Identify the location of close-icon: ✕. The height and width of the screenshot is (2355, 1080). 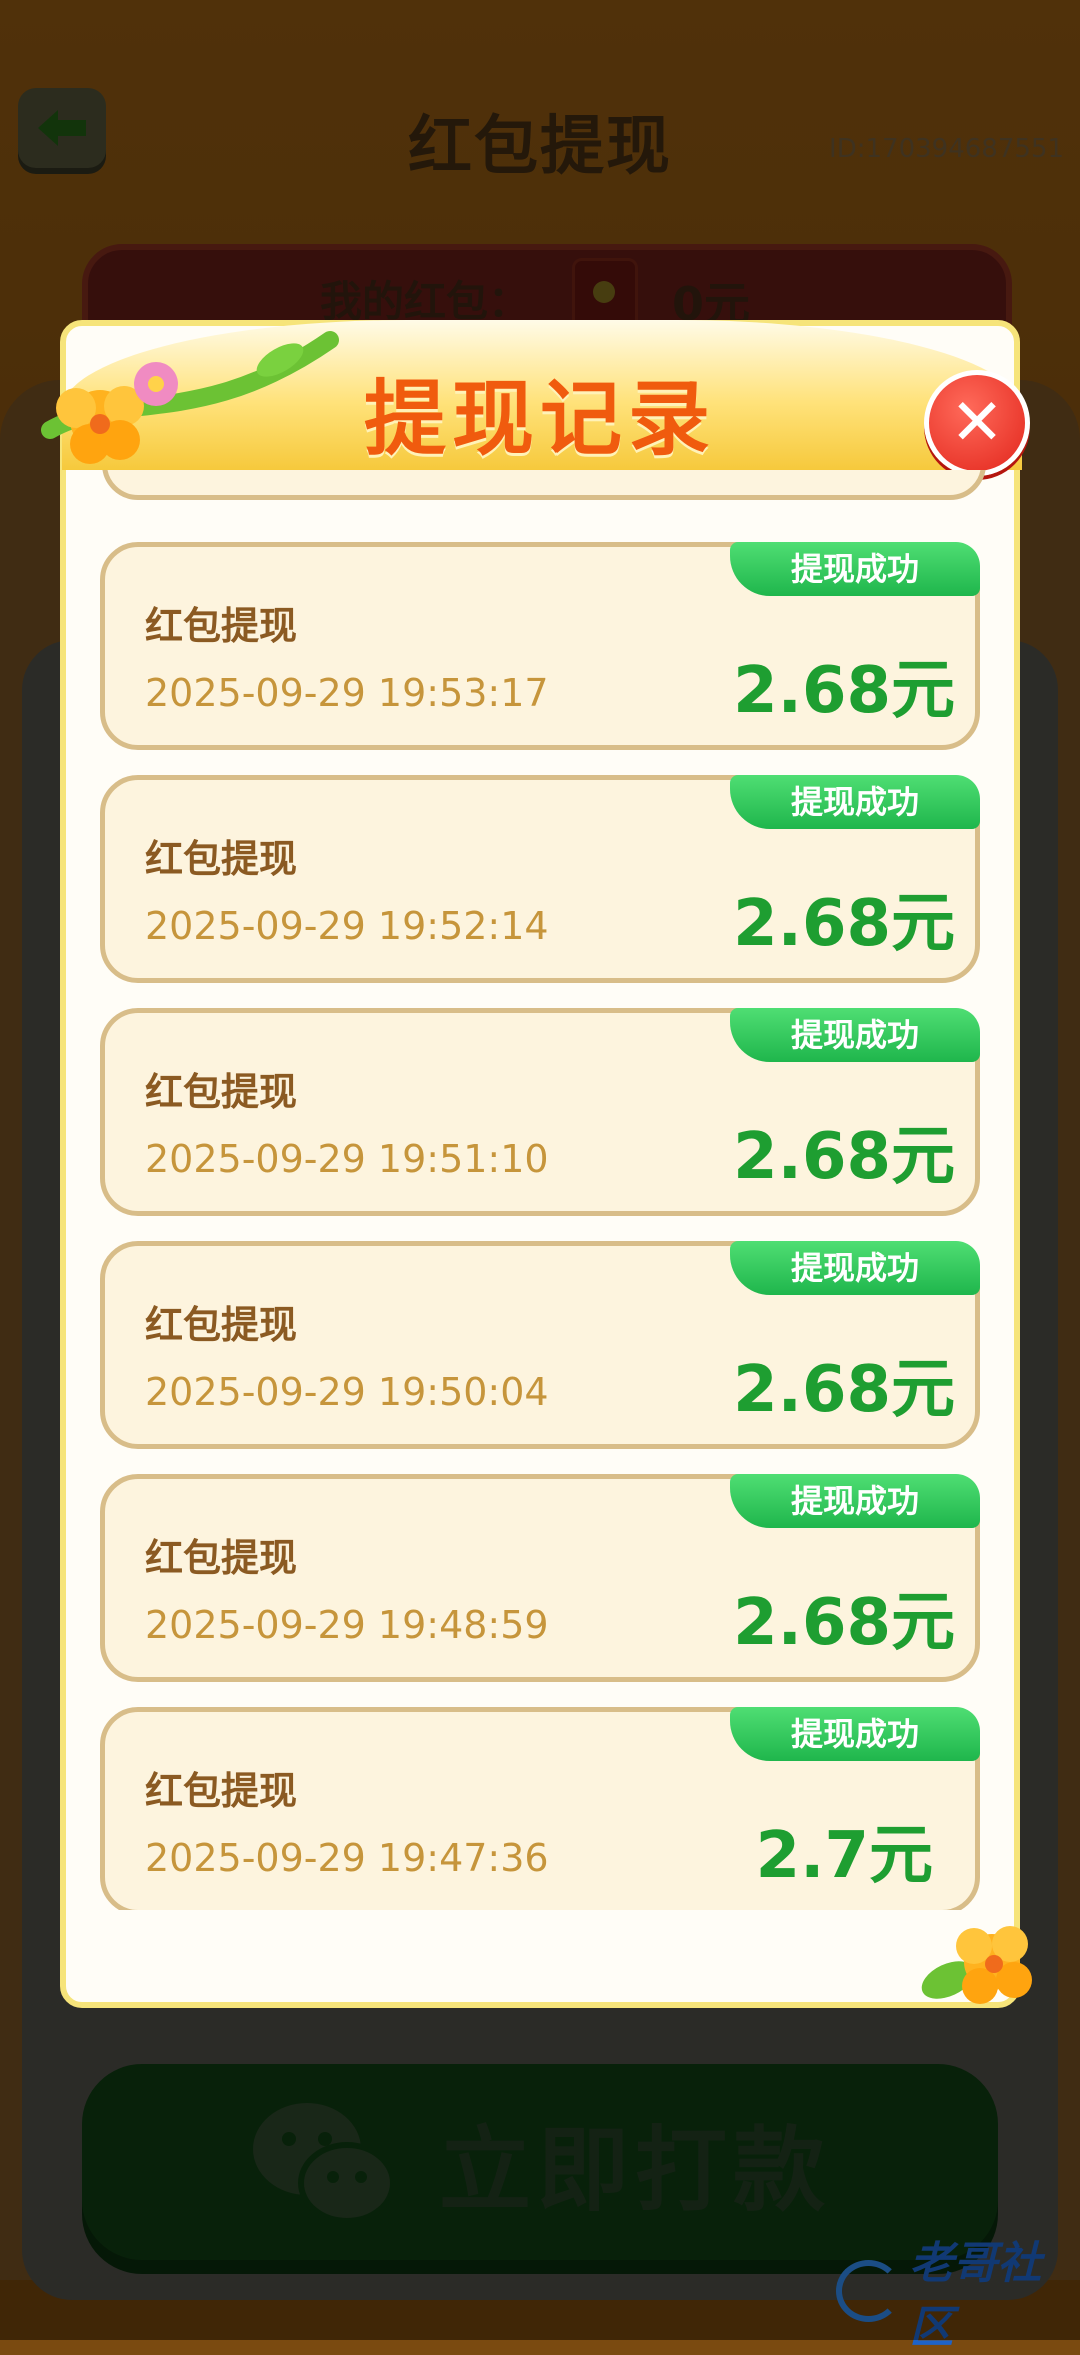
(977, 423).